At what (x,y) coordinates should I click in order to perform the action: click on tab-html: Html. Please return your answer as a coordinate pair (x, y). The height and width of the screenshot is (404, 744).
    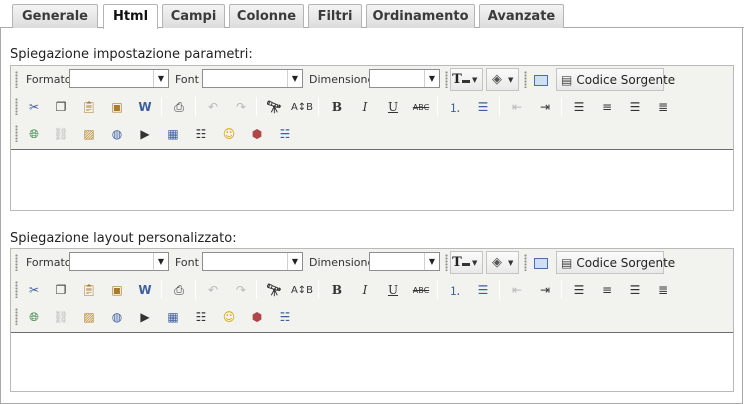
    Looking at the image, I should click on (130, 16).